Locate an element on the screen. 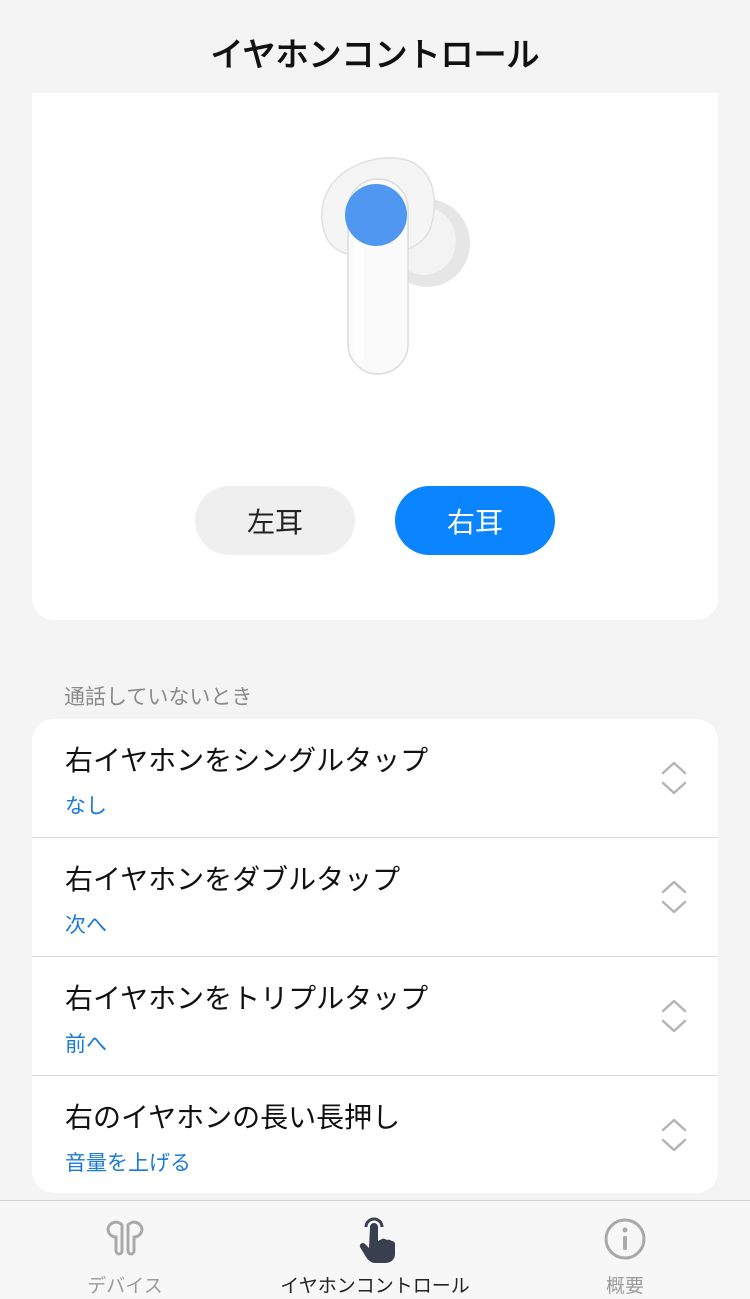 Image resolution: width=750 pixels, height=1299 pixels. tab-label: デバイス is located at coordinates (125, 1286).